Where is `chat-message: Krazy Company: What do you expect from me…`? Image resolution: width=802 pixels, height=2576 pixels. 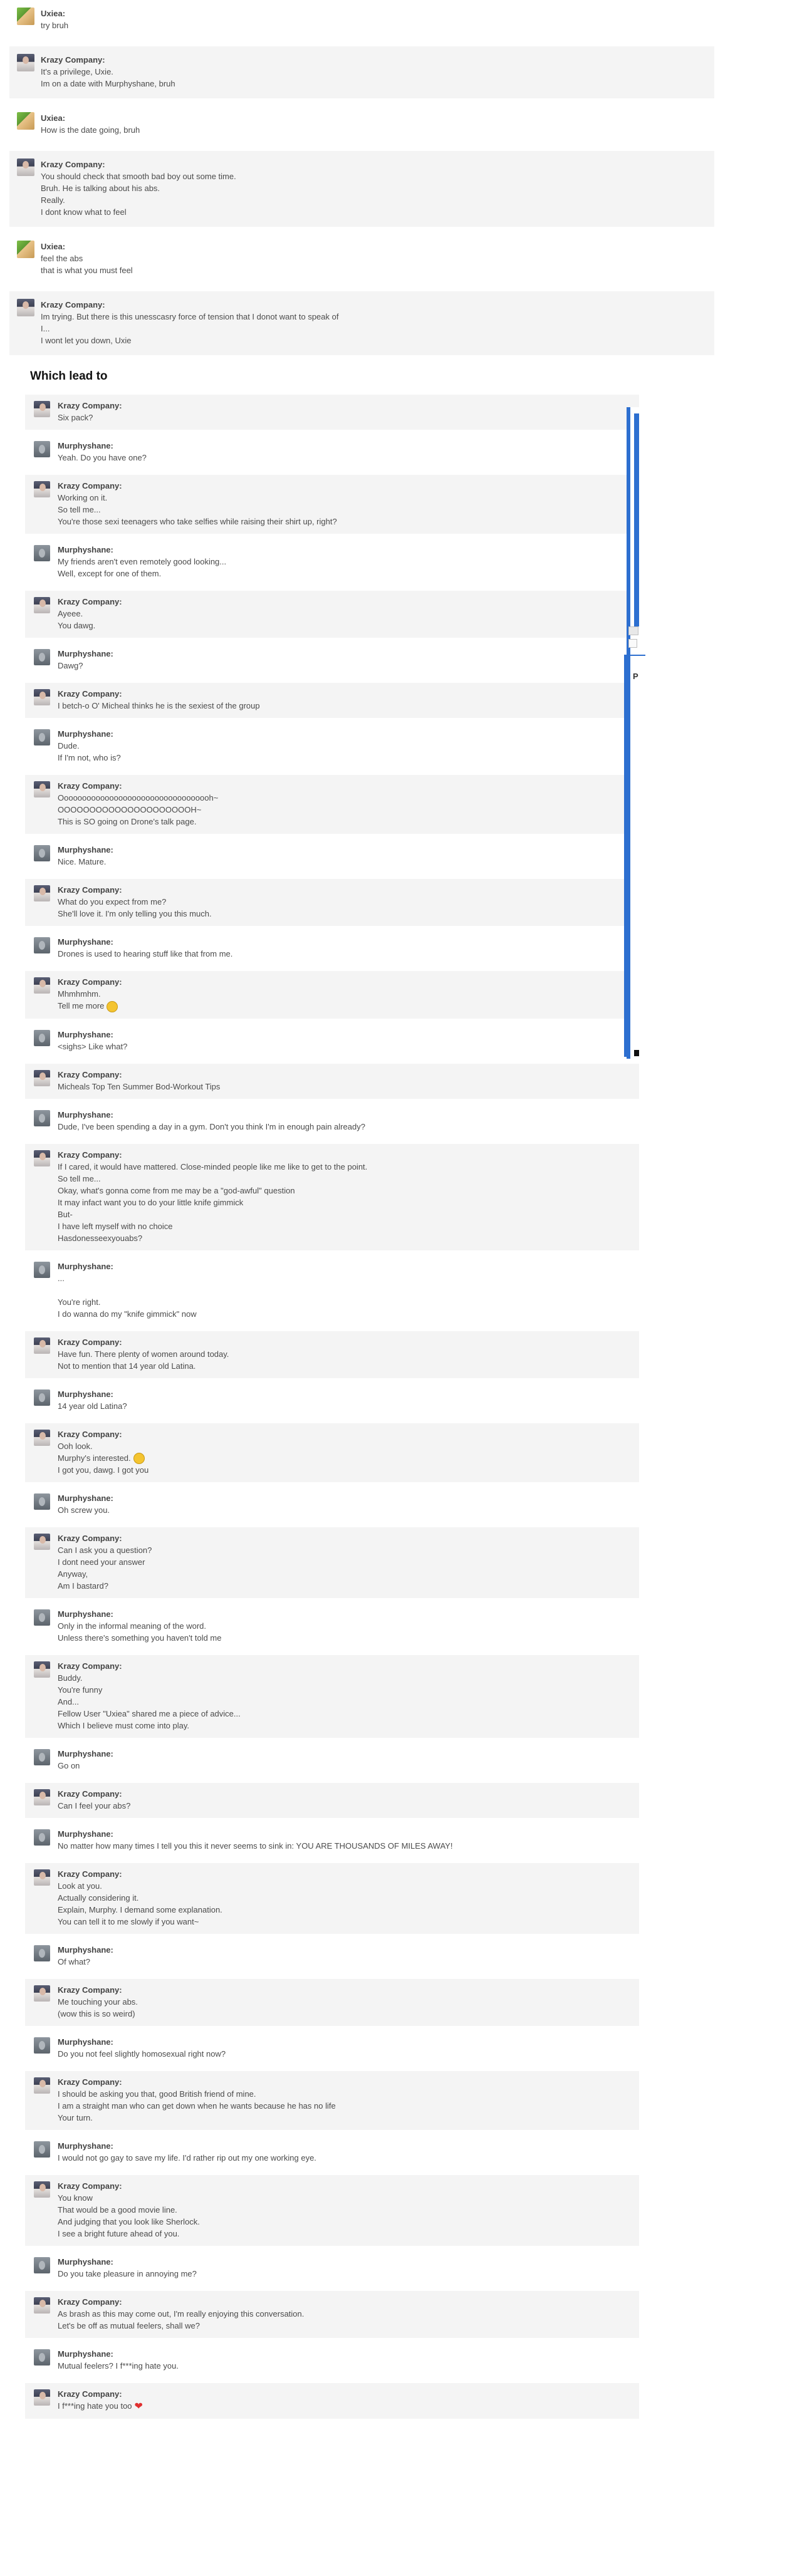
chat-message: Krazy Company: What do you expect from me… is located at coordinates (332, 902).